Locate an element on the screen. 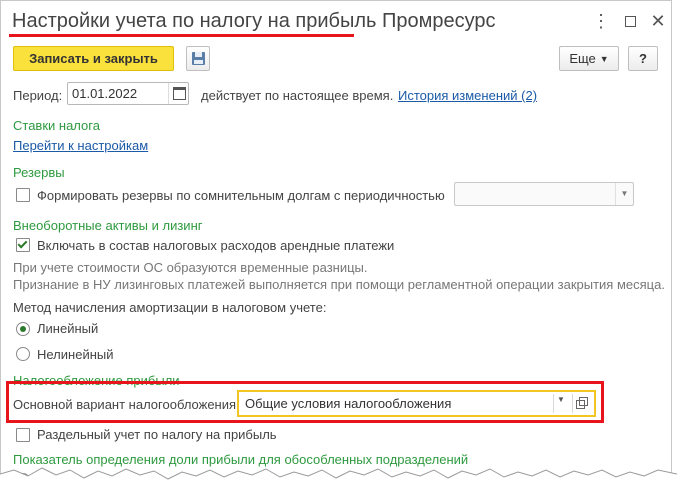 The height and width of the screenshot is (491, 677). calendar-icon is located at coordinates (179, 93).